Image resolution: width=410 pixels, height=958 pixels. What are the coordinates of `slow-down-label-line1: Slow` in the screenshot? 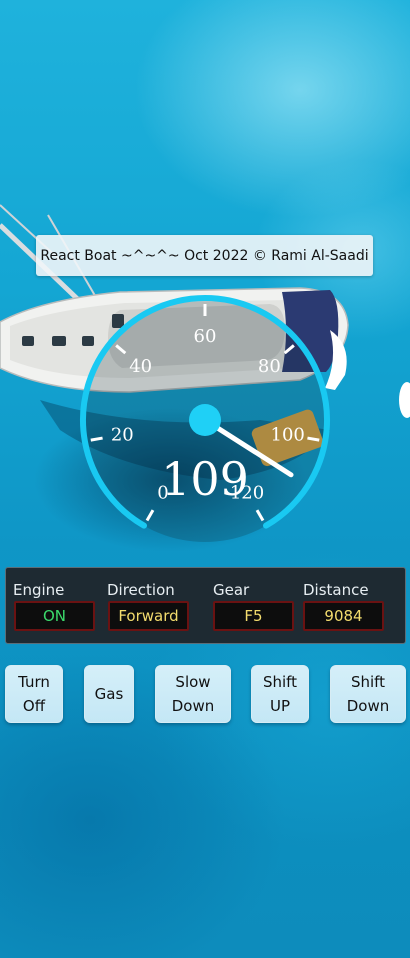 It's located at (193, 682).